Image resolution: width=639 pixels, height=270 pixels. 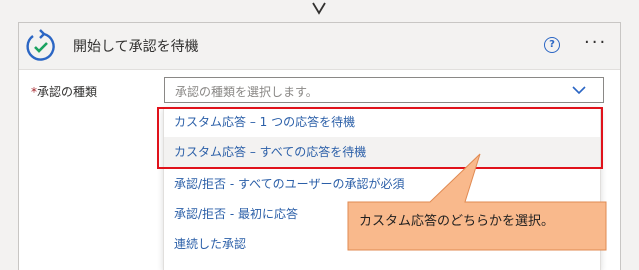 What do you see at coordinates (384, 90) in the screenshot?
I see `approval-type-select: 承認の種類を選択します。` at bounding box center [384, 90].